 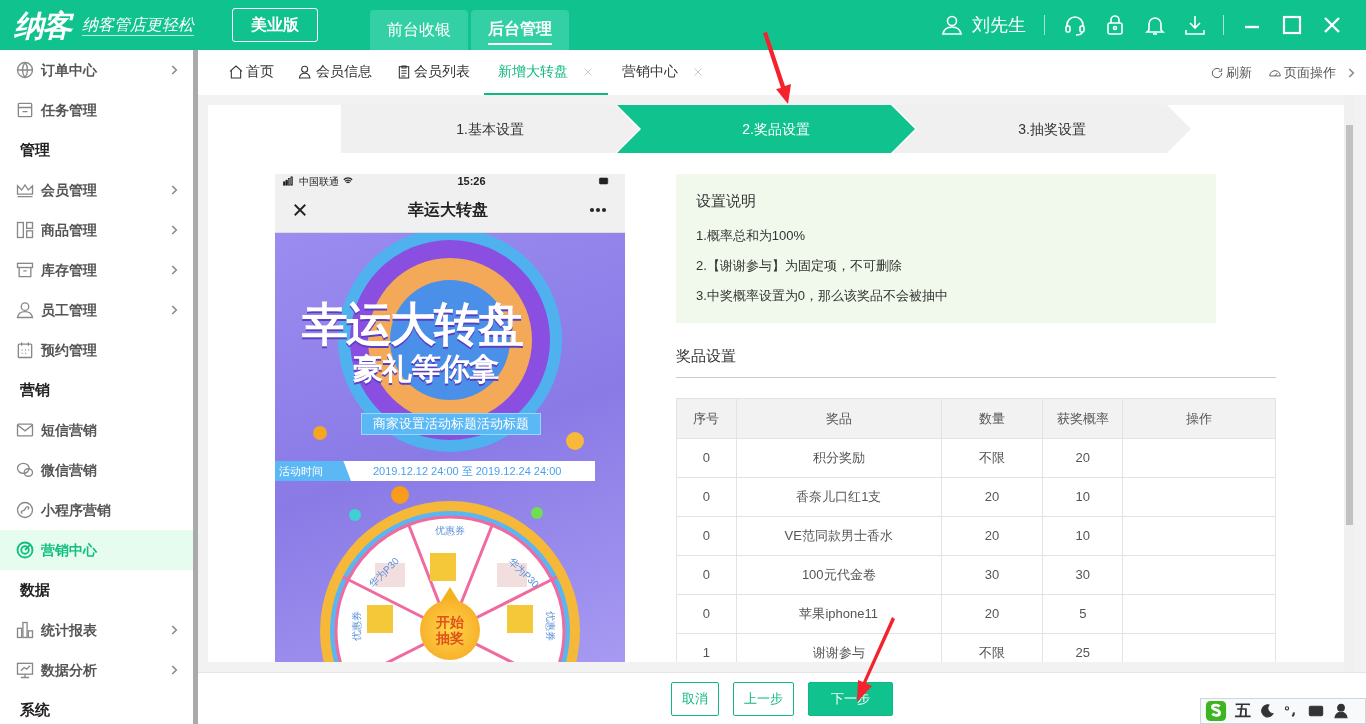 What do you see at coordinates (35, 709) in the screenshot?
I see `section-heading: 系统` at bounding box center [35, 709].